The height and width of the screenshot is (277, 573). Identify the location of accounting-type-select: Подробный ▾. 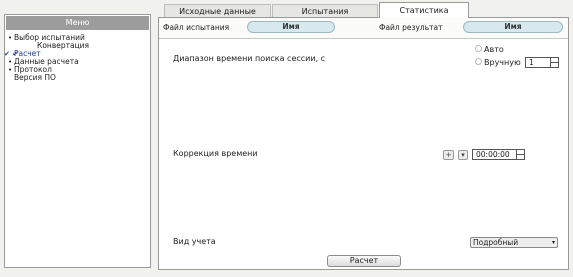
(514, 242).